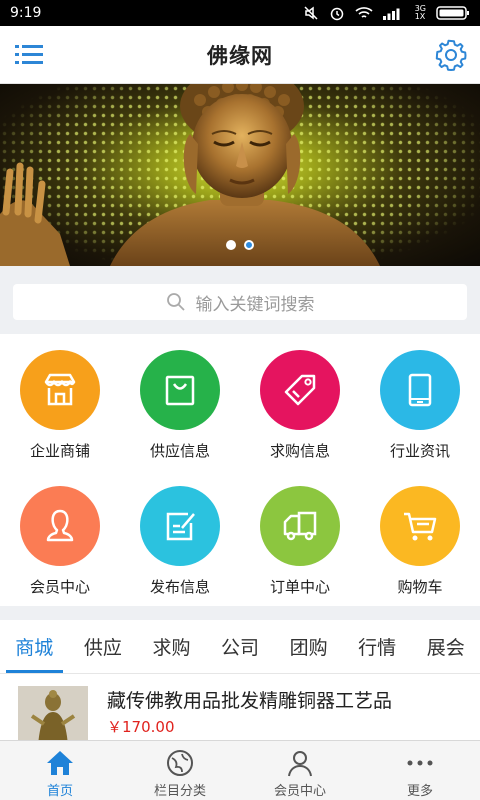  I want to click on search-section: 输入关键词搜索, so click(240, 300).